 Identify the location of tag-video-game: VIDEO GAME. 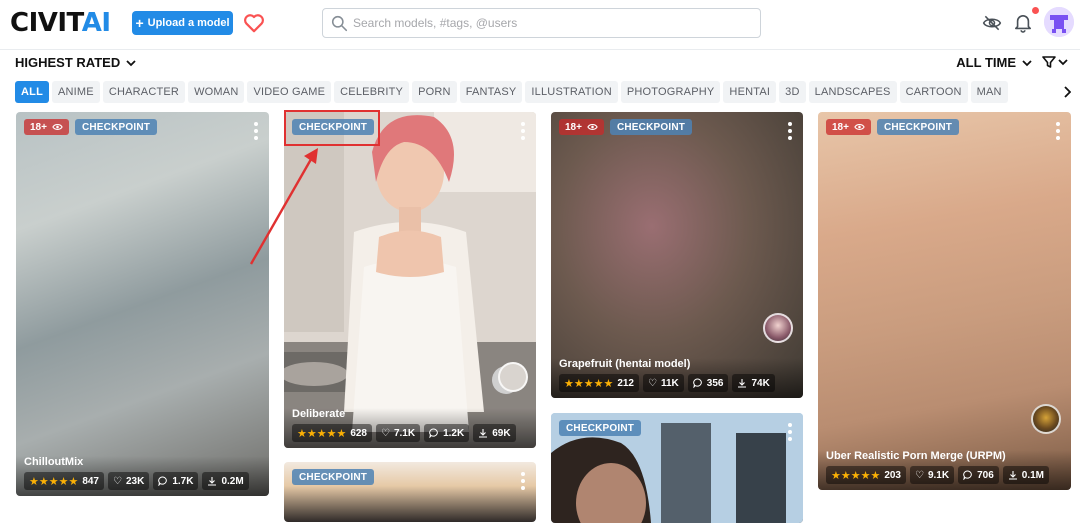
(289, 92).